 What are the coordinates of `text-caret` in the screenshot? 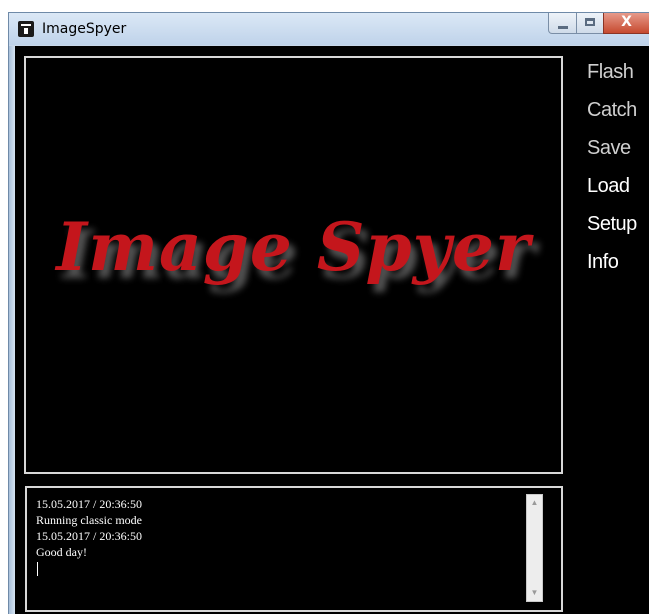 It's located at (37, 569).